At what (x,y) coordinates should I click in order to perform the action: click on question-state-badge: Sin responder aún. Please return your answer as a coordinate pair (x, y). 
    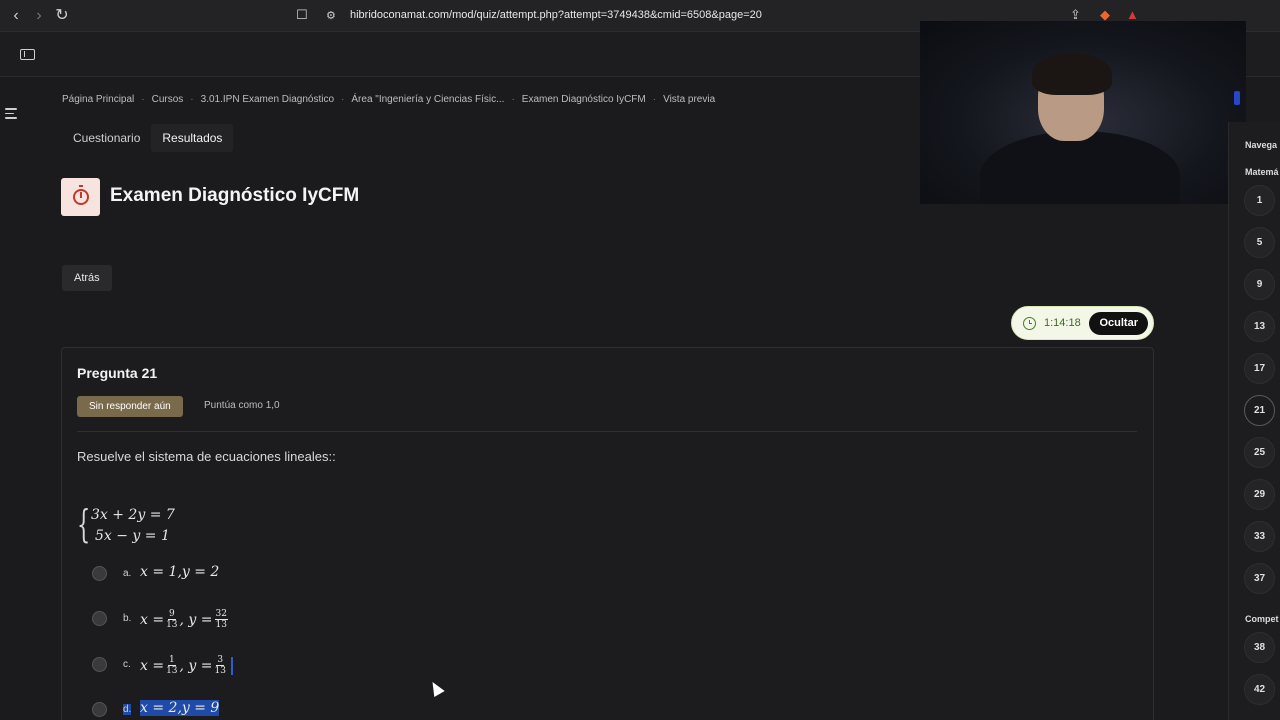
    Looking at the image, I should click on (130, 406).